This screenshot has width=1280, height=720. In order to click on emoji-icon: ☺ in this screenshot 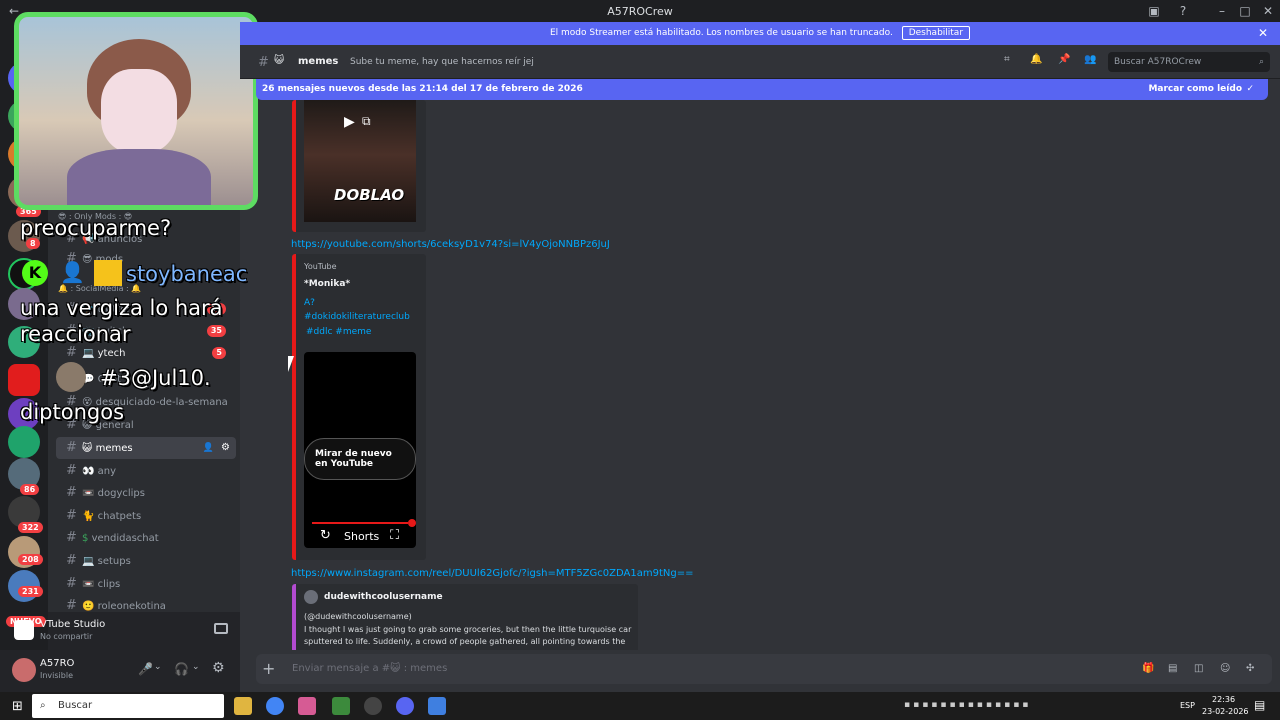, I will do `click(1225, 669)`.